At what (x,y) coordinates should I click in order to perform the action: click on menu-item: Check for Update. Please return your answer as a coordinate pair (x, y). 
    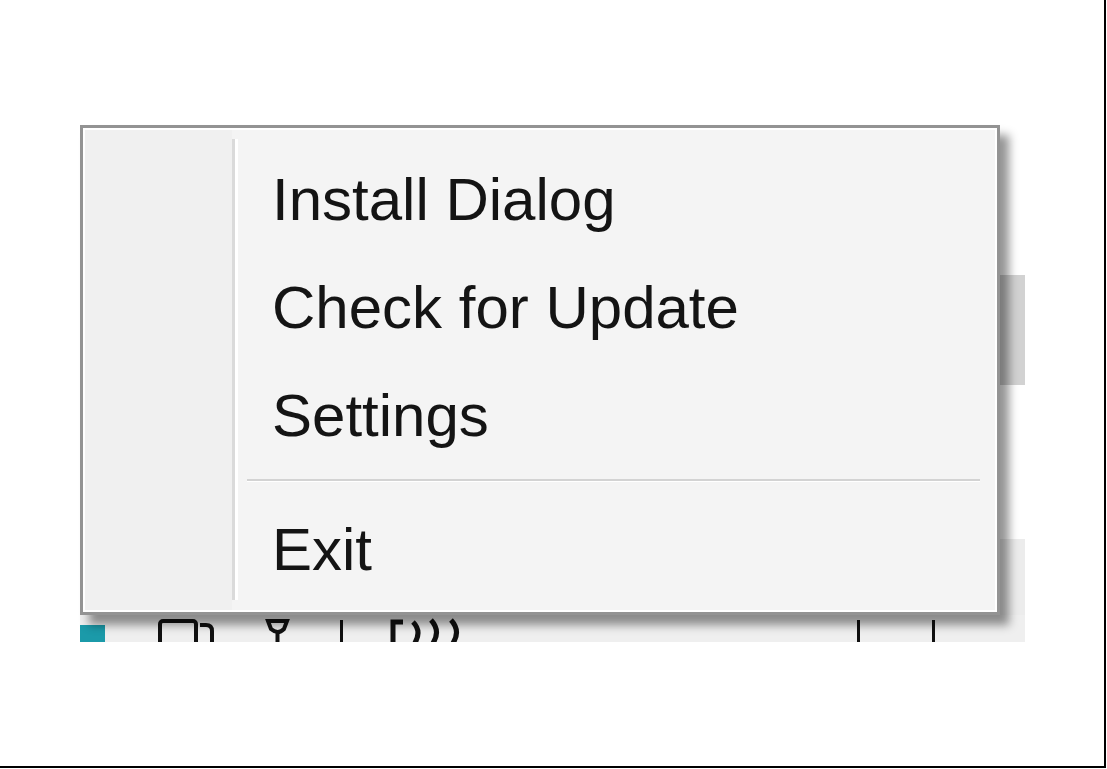
    Looking at the image, I should click on (613, 308).